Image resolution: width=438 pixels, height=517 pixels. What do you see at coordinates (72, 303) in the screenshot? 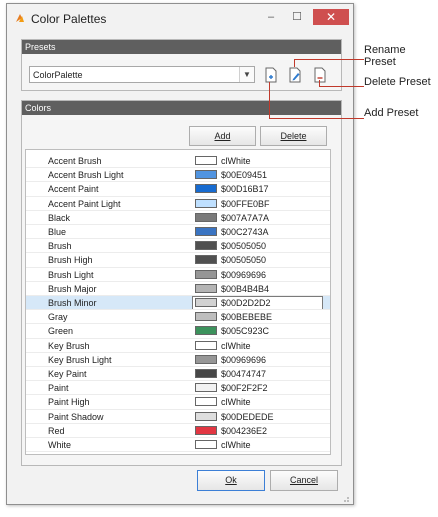
I see `color-name: Brush Minor` at bounding box center [72, 303].